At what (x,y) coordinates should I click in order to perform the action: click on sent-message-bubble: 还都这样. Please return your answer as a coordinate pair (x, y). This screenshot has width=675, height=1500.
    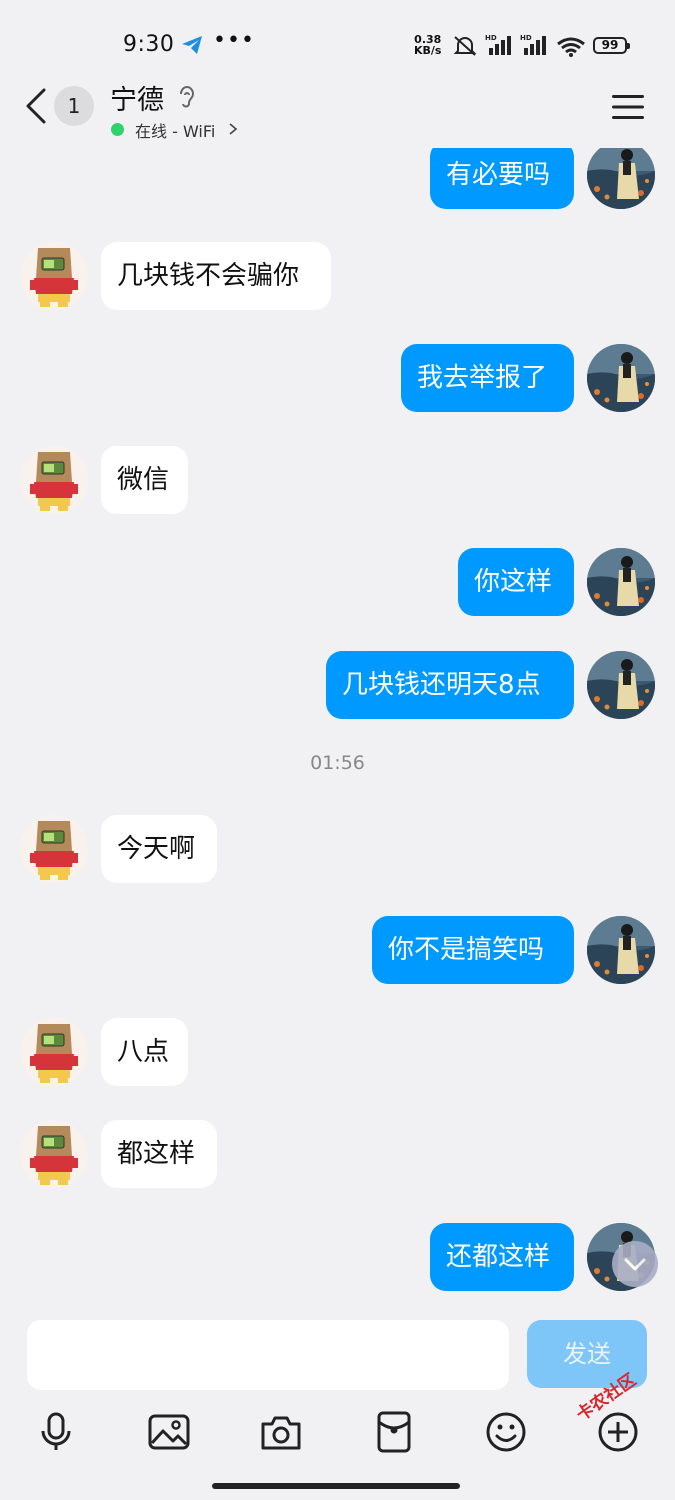
    Looking at the image, I should click on (502, 1257).